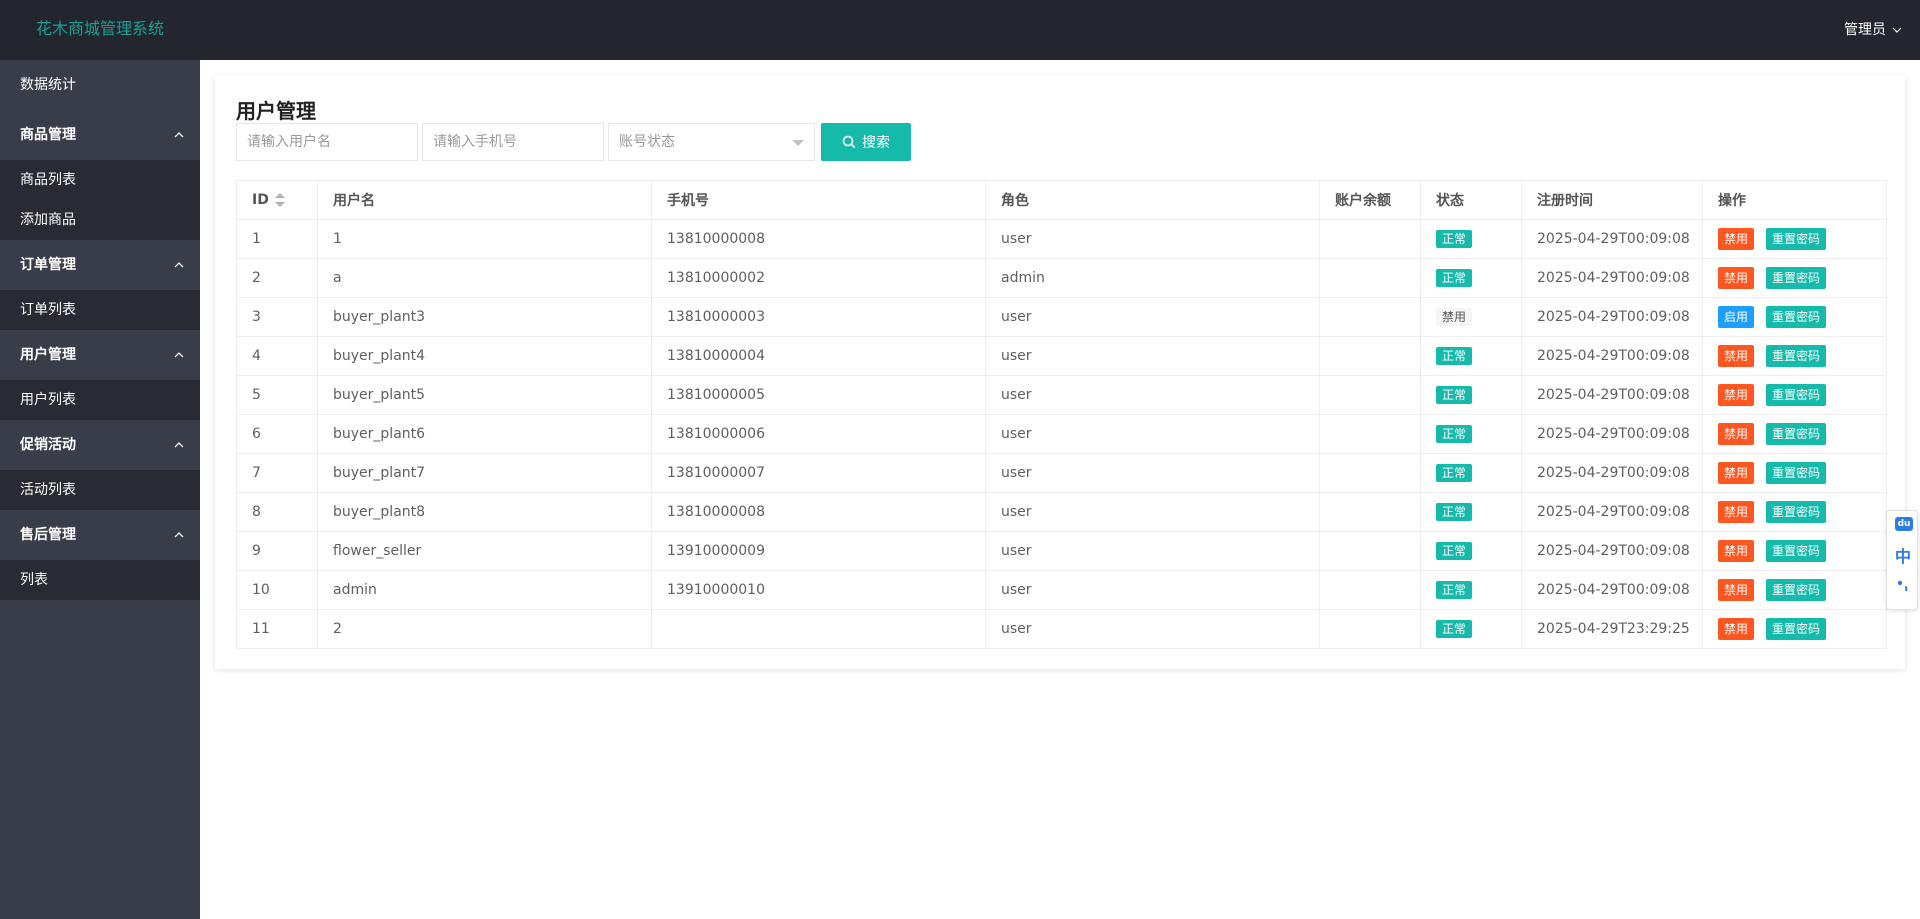 The width and height of the screenshot is (1920, 919). I want to click on sidebar-item: 订单列表, so click(100, 310).